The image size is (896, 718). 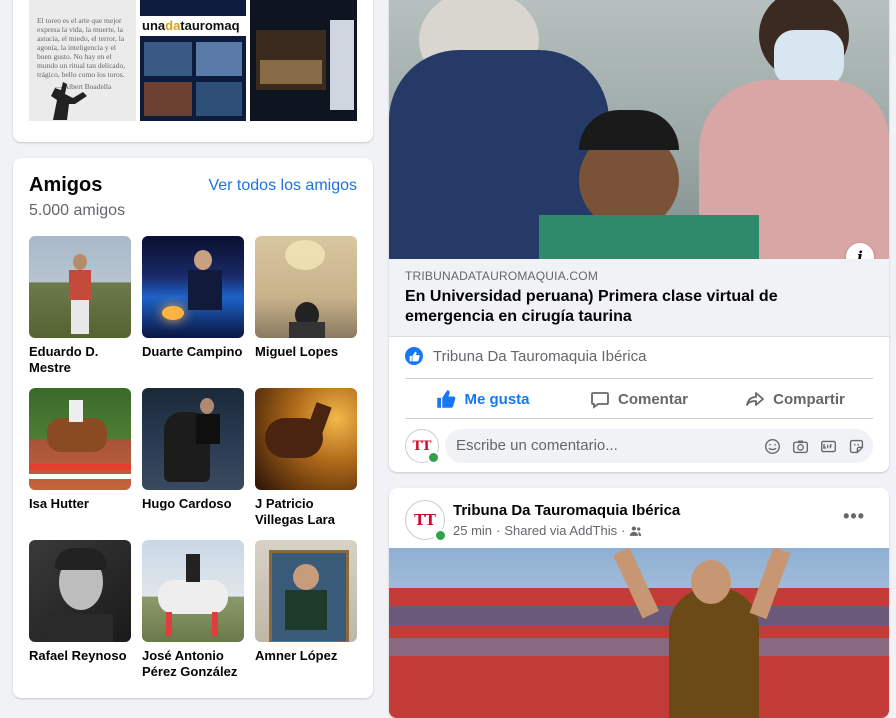 I want to click on comment-tools, so click(x=814, y=446).